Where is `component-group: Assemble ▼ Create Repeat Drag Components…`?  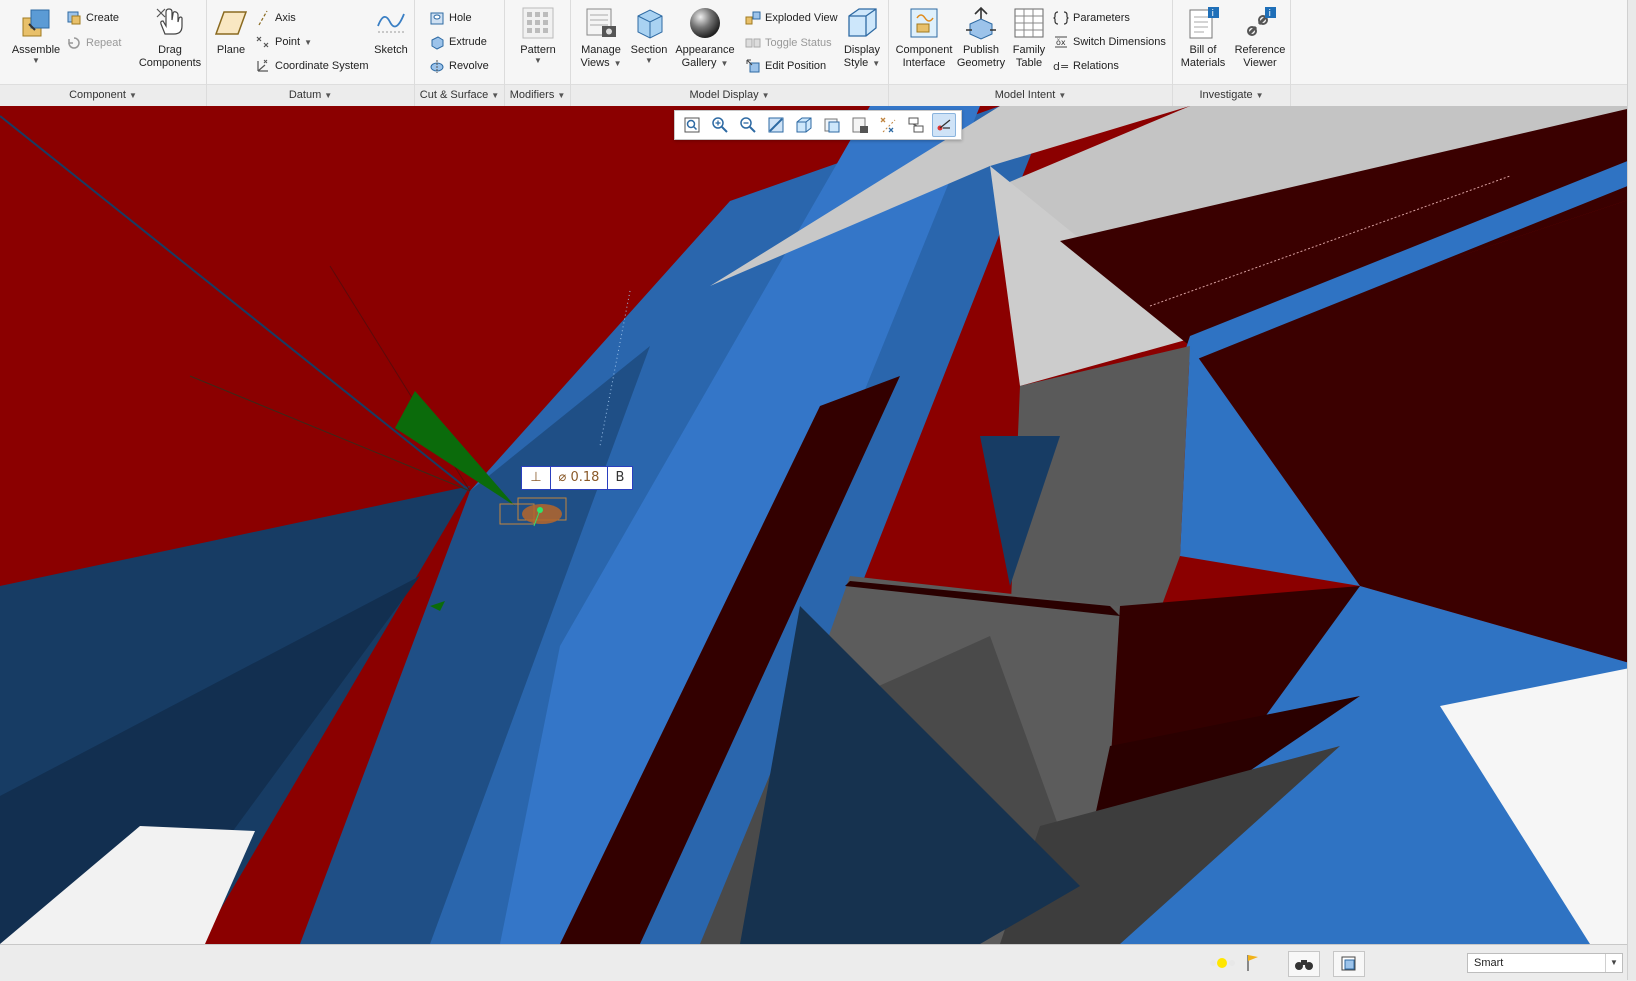
component-group: Assemble ▼ Create Repeat Drag Components… is located at coordinates (103, 53).